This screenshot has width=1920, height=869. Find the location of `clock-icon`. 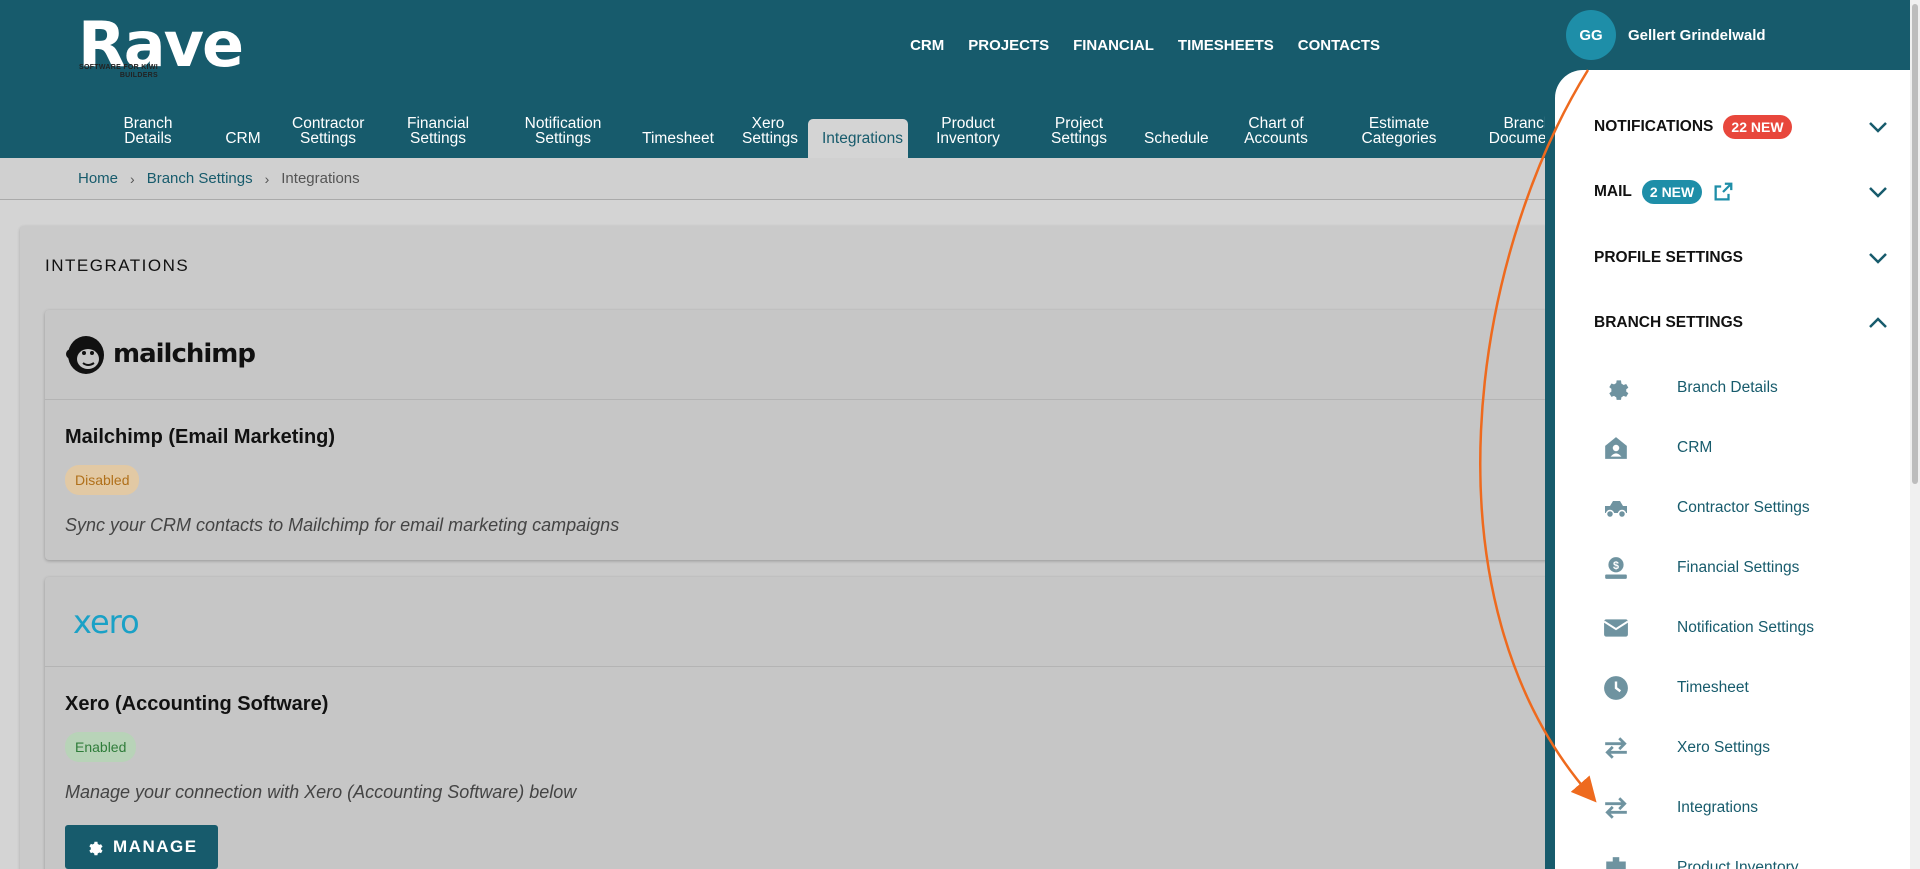

clock-icon is located at coordinates (1616, 688).